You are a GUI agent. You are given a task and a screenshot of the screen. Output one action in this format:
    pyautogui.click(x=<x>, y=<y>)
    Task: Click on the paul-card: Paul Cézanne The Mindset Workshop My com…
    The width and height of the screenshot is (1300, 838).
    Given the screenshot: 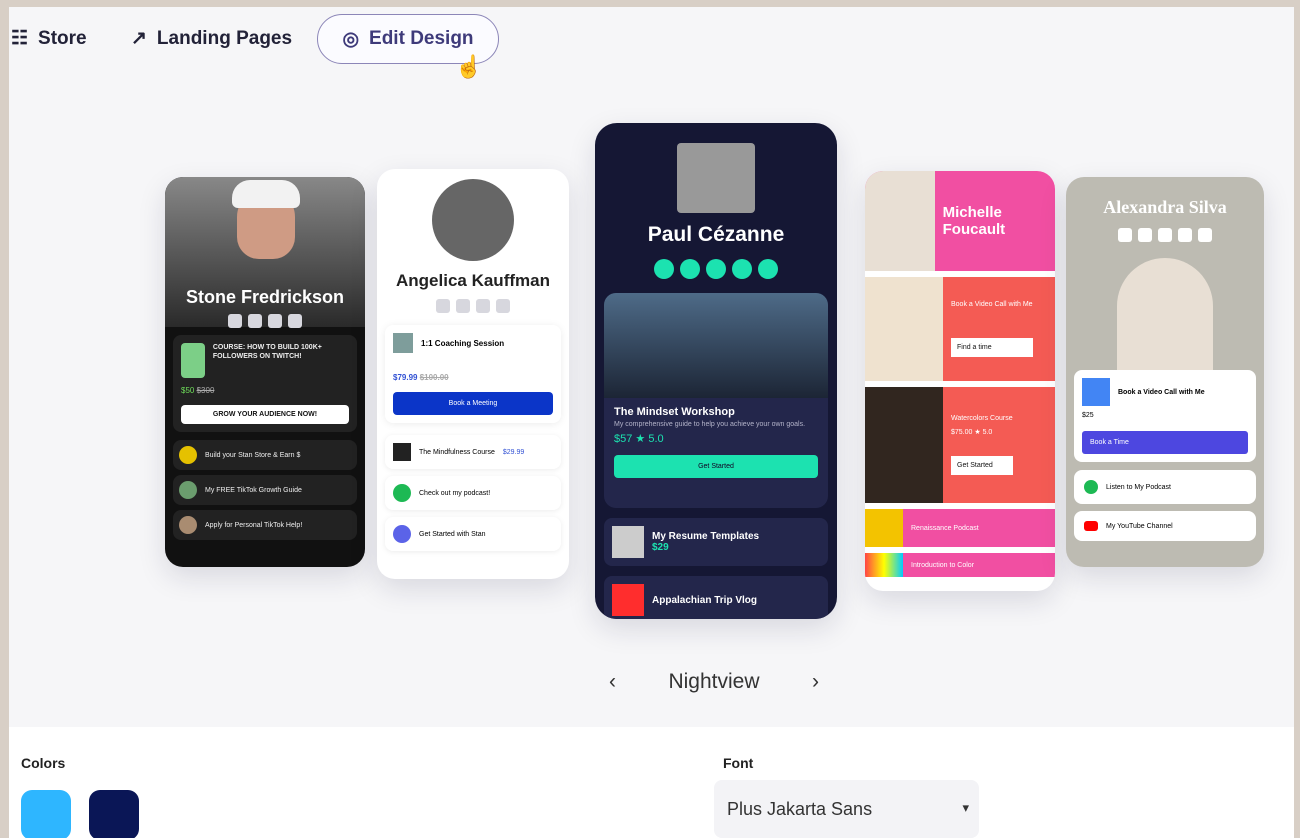 What is the action you would take?
    pyautogui.click(x=716, y=371)
    